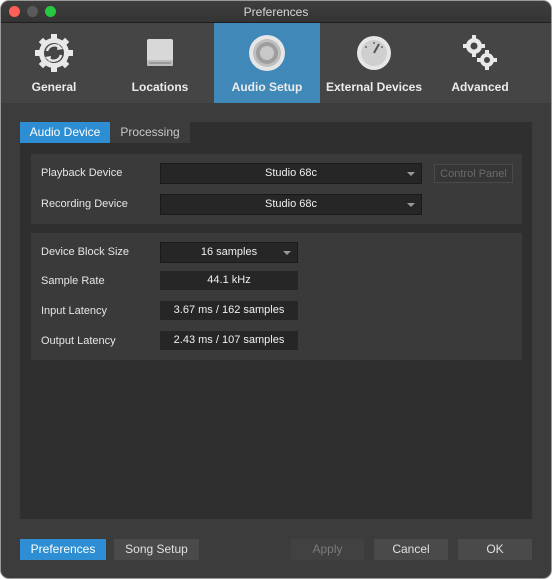 This screenshot has width=552, height=579. Describe the element at coordinates (74, 311) in the screenshot. I see `input-latency-label: Input Latency` at that location.